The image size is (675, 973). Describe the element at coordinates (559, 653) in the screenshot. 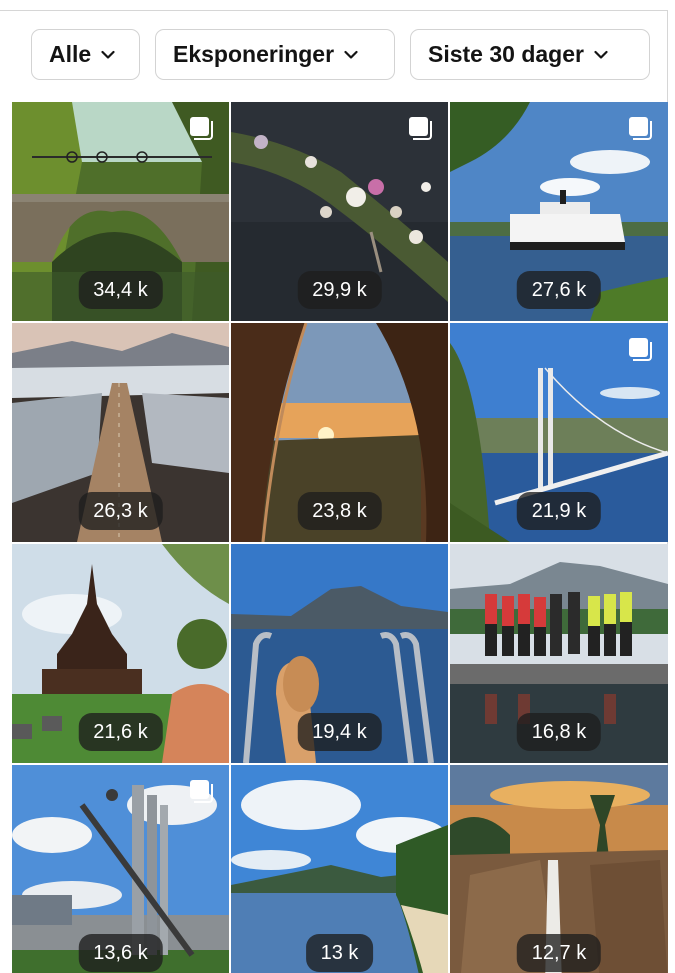

I see `post-tile: 16,8 k` at that location.